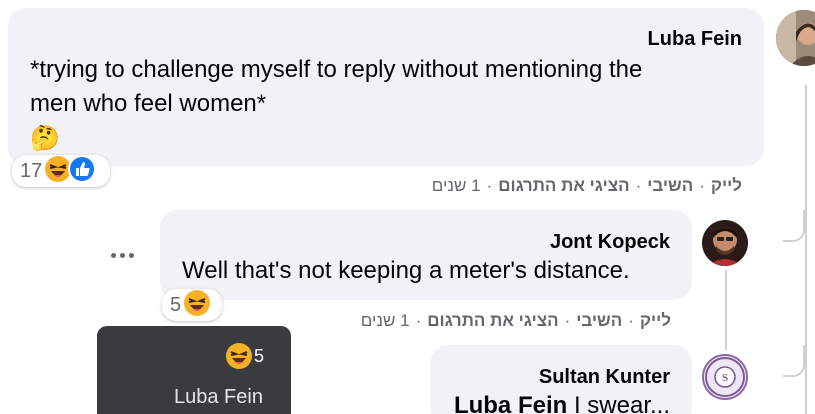 This screenshot has width=815, height=414. I want to click on comment-author: Sultan Kunter, so click(604, 377).